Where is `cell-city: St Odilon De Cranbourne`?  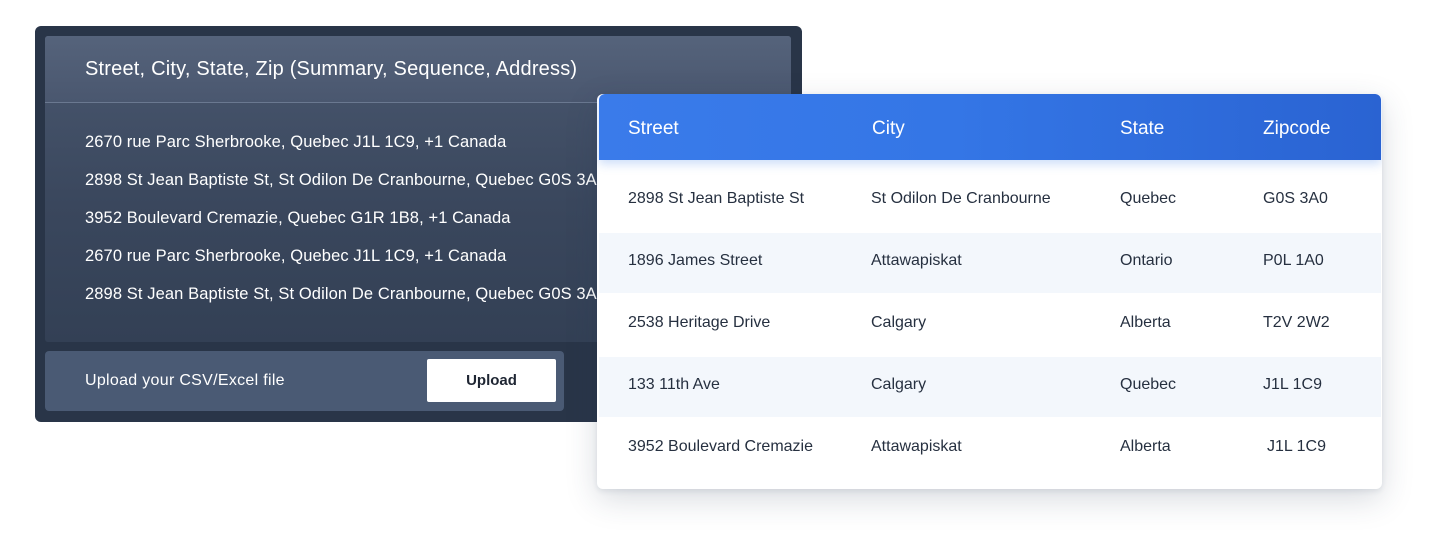 cell-city: St Odilon De Cranbourne is located at coordinates (961, 198).